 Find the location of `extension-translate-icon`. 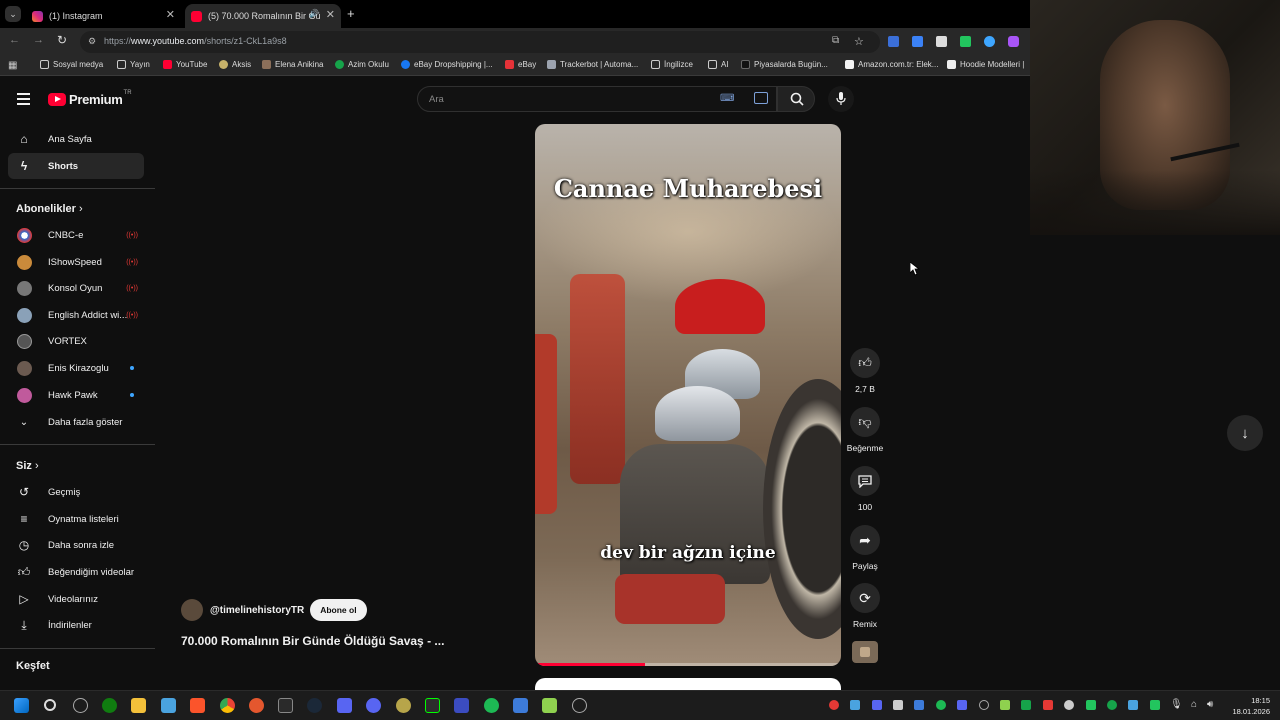

extension-translate-icon is located at coordinates (893, 41).